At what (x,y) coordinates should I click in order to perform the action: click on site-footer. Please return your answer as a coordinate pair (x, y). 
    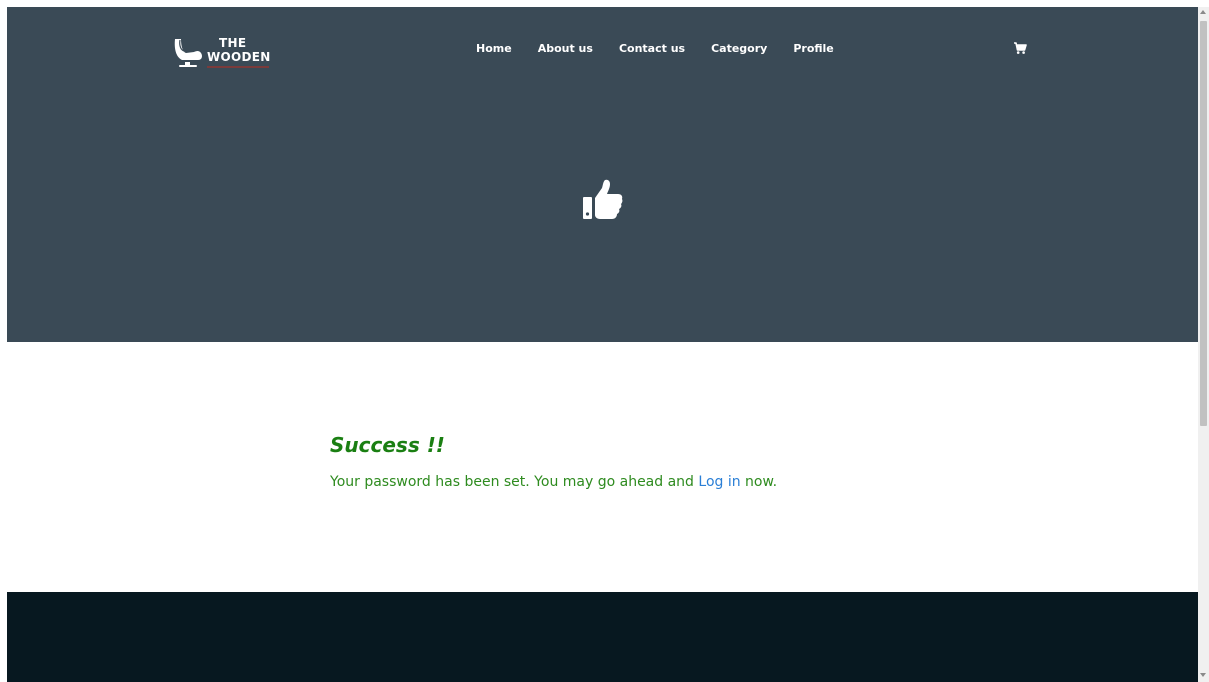
    Looking at the image, I should click on (602, 637).